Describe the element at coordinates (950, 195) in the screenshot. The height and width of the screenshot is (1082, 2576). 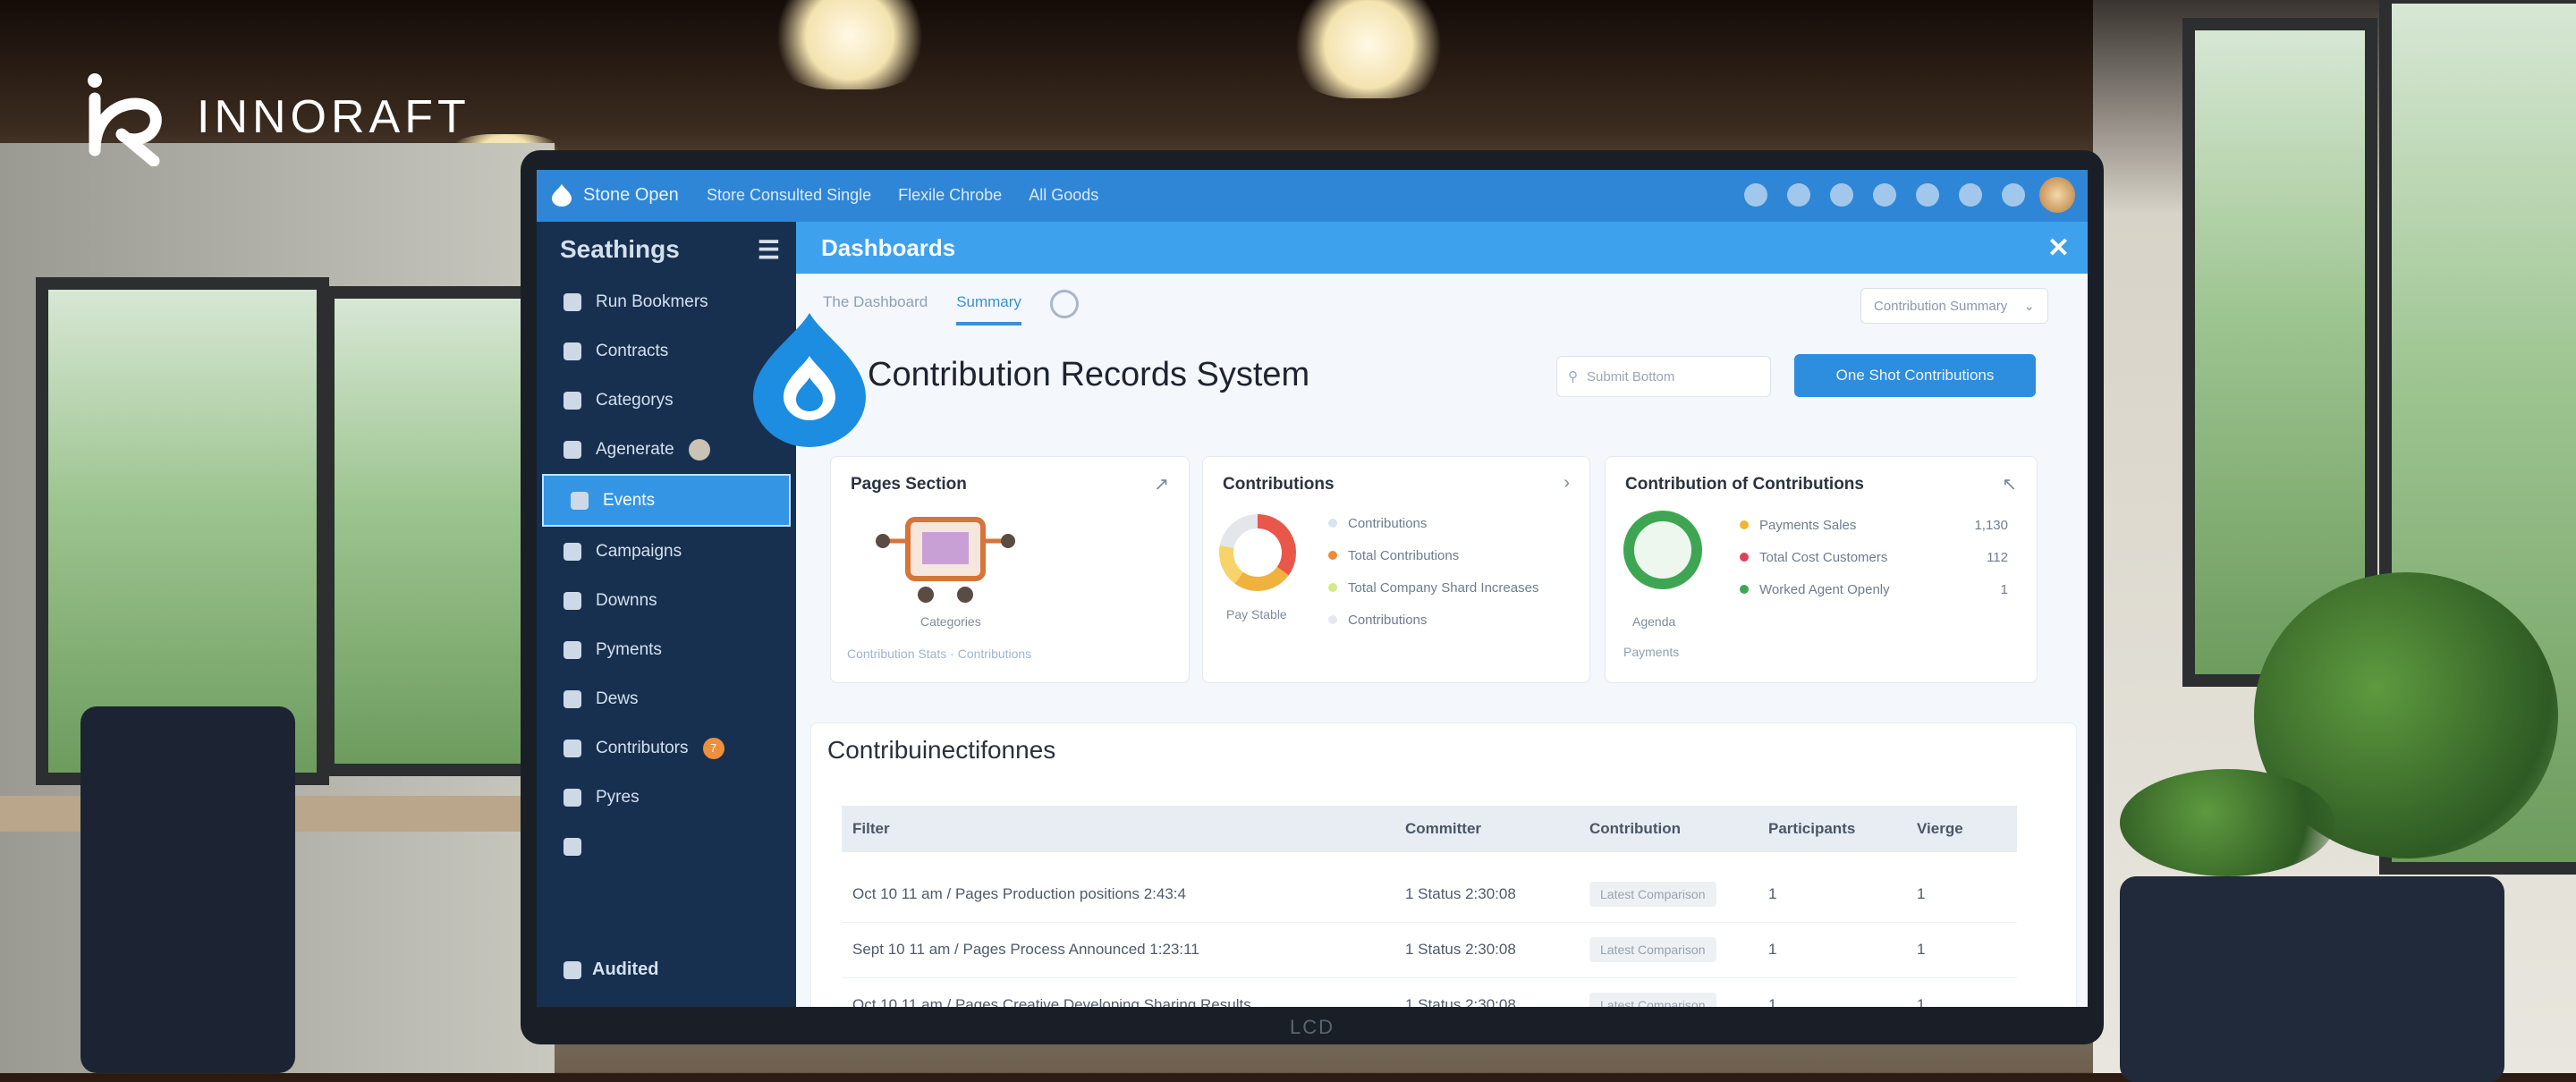
I see `top-nav-item: Flexile Chrobe` at that location.